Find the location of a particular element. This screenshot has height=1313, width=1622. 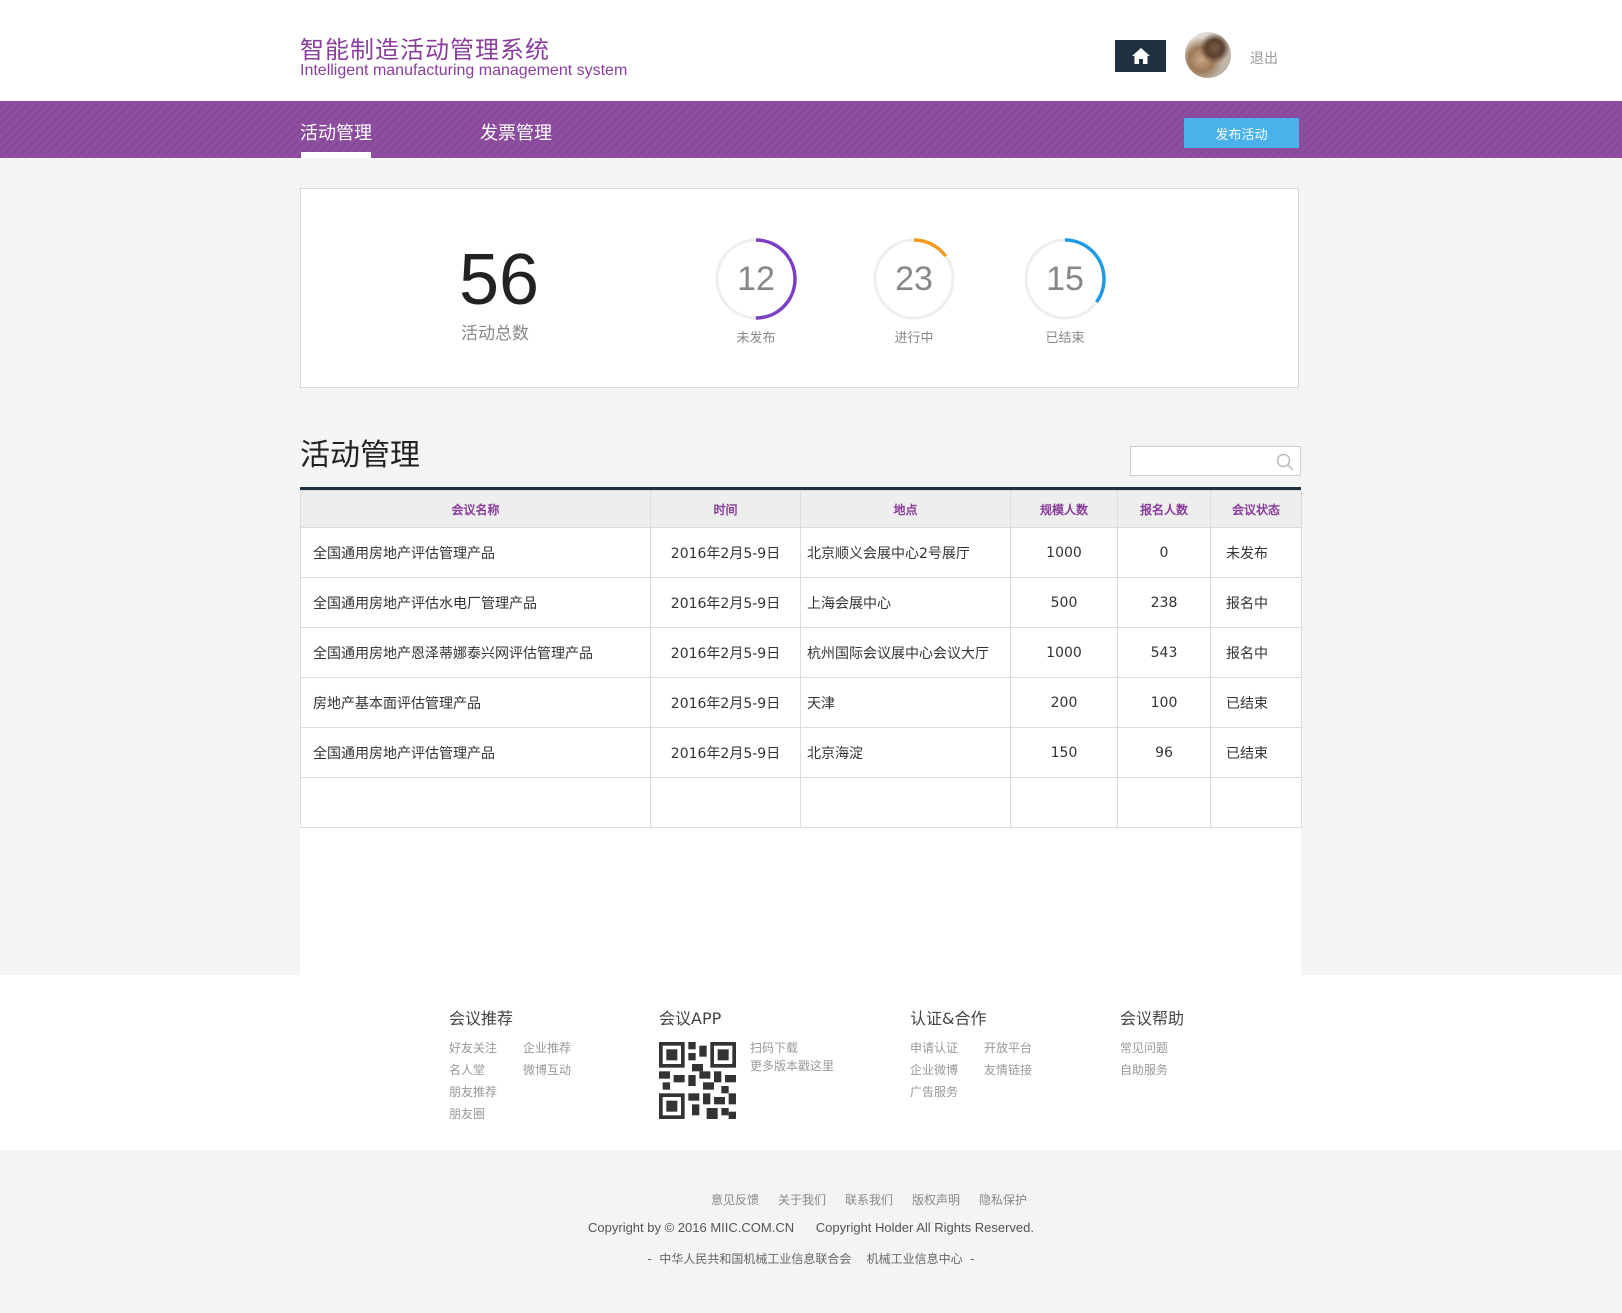

section-title: 活动管理 is located at coordinates (360, 455).